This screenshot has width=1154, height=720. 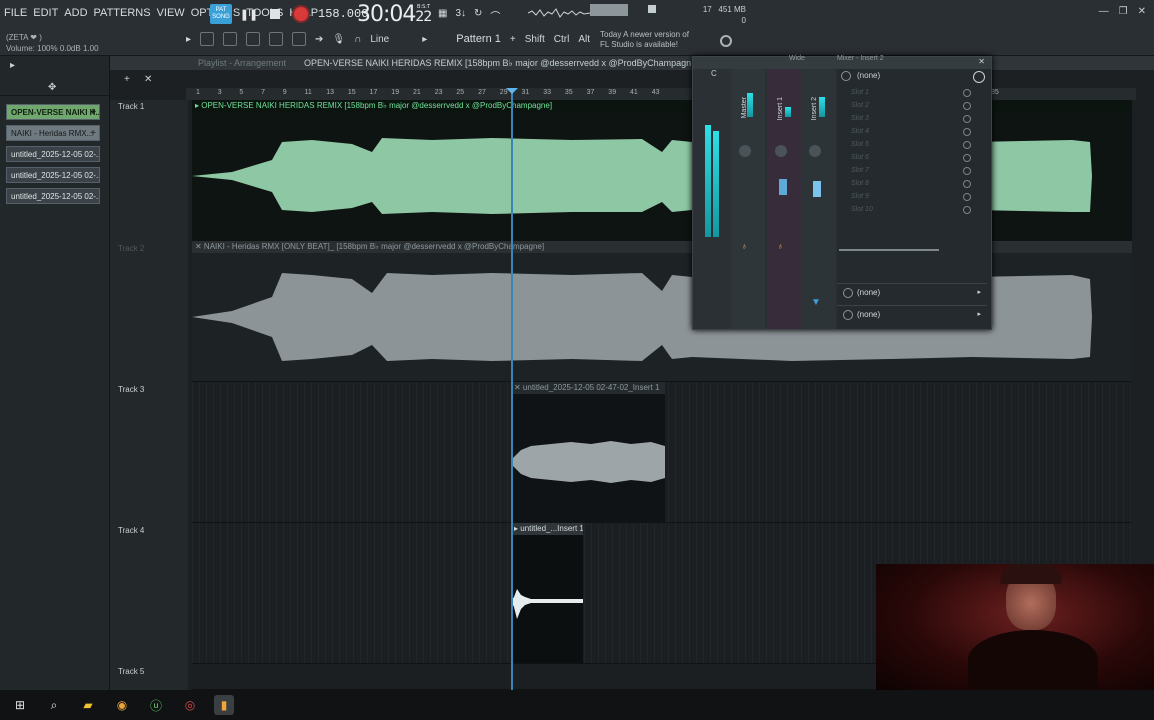 I want to click on pause-button: ❚❚, so click(x=249, y=14).